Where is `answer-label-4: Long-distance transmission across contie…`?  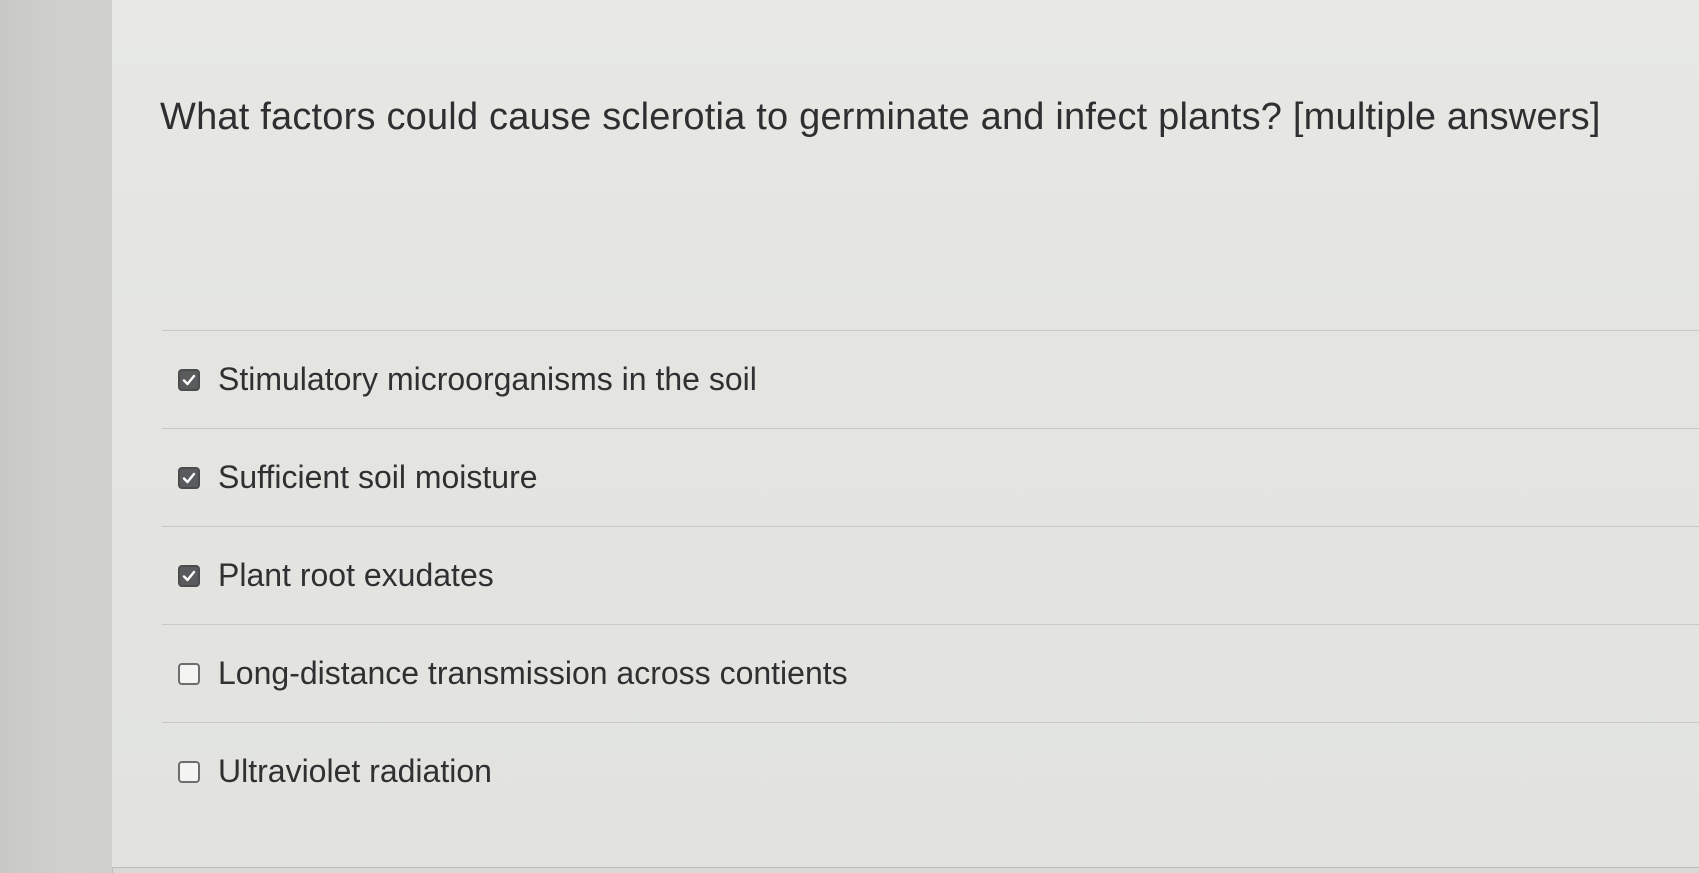
answer-label-4: Long-distance transmission across contie… is located at coordinates (533, 673).